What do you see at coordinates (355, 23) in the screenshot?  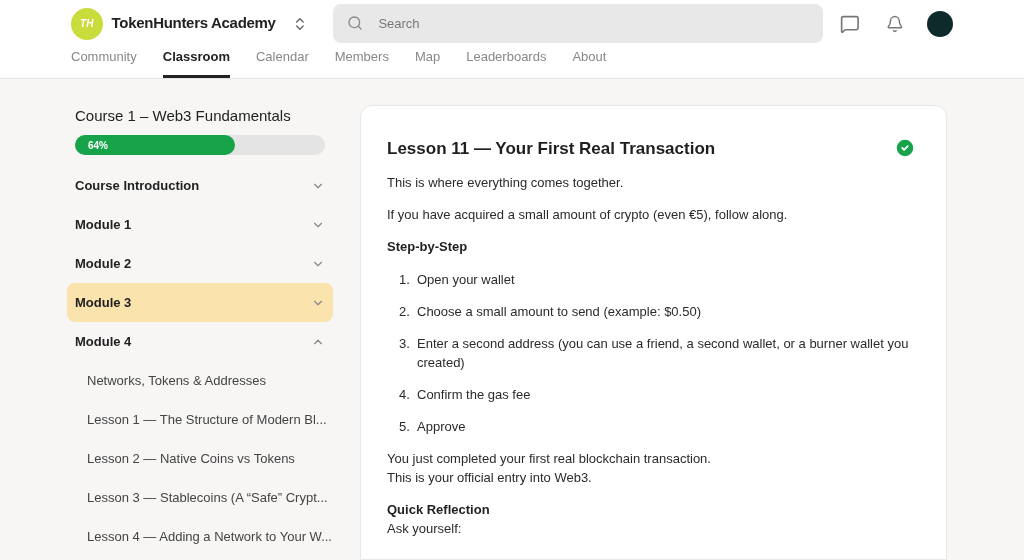 I see `search-icon` at bounding box center [355, 23].